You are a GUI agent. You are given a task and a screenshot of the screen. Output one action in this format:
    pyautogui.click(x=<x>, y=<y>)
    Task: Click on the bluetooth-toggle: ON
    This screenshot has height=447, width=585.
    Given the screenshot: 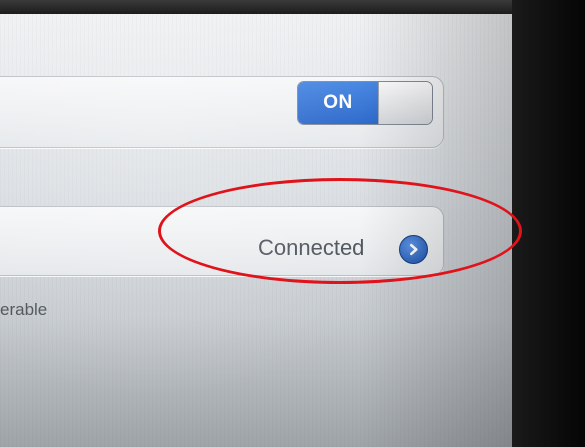 What is the action you would take?
    pyautogui.click(x=365, y=103)
    